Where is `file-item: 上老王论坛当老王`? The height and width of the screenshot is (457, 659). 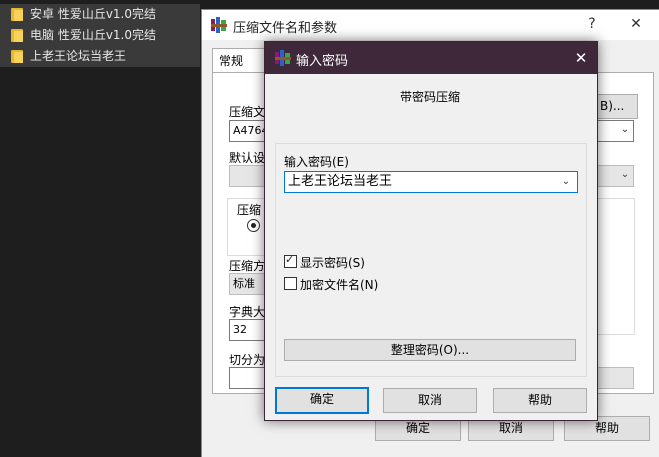 file-item: 上老王论坛当老王 is located at coordinates (100, 56).